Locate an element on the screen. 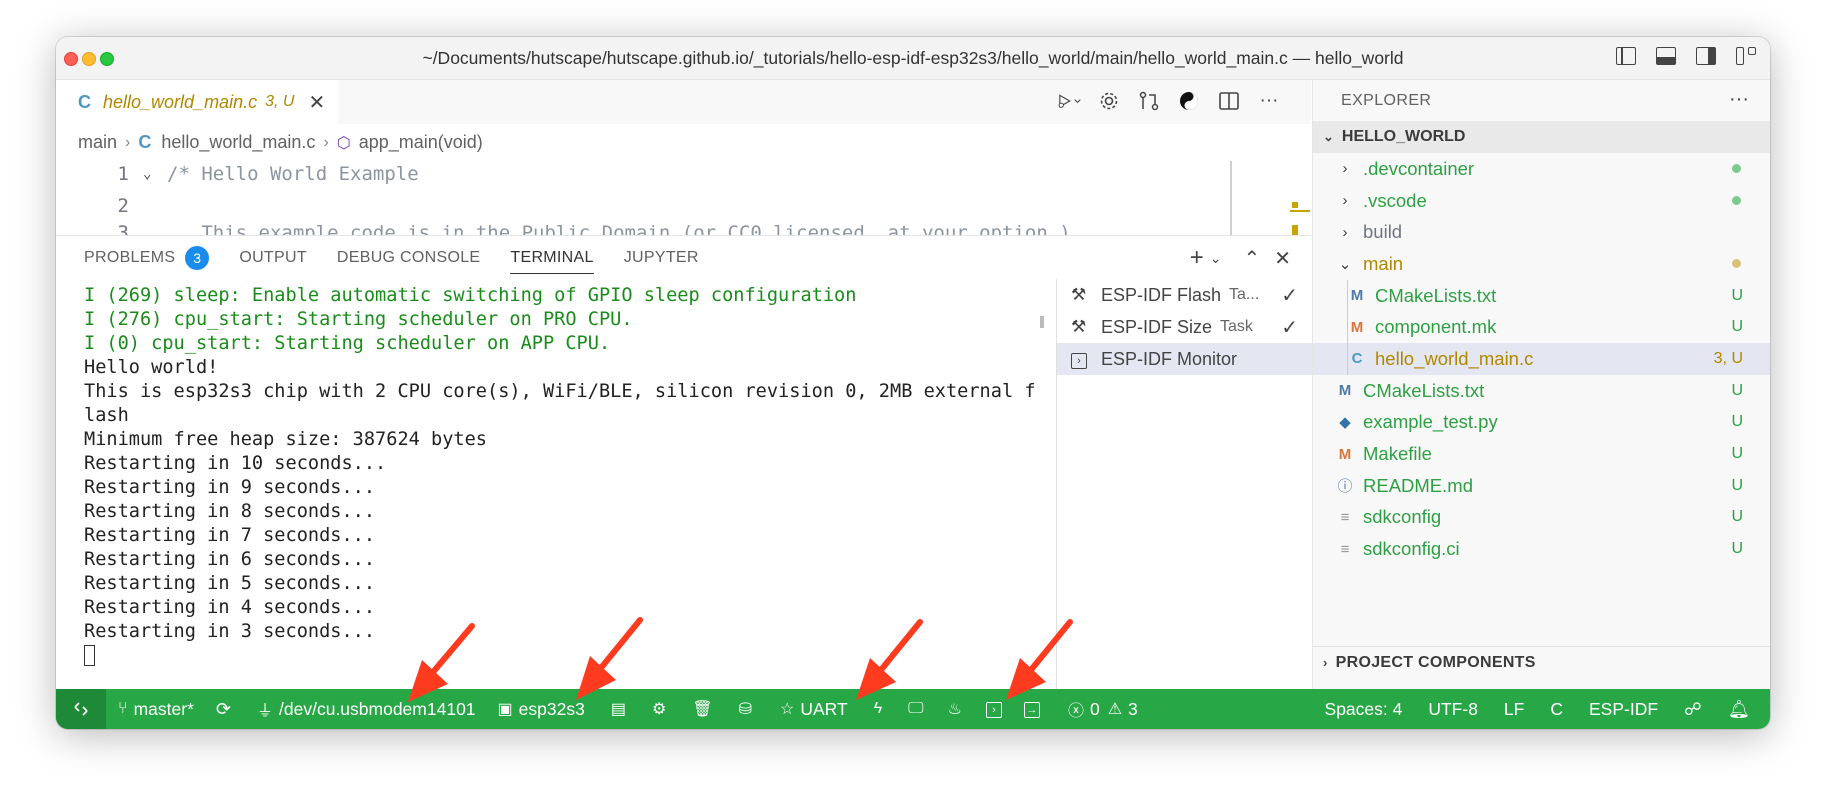  tree-item-vscode: › .vscode is located at coordinates (1541, 201).